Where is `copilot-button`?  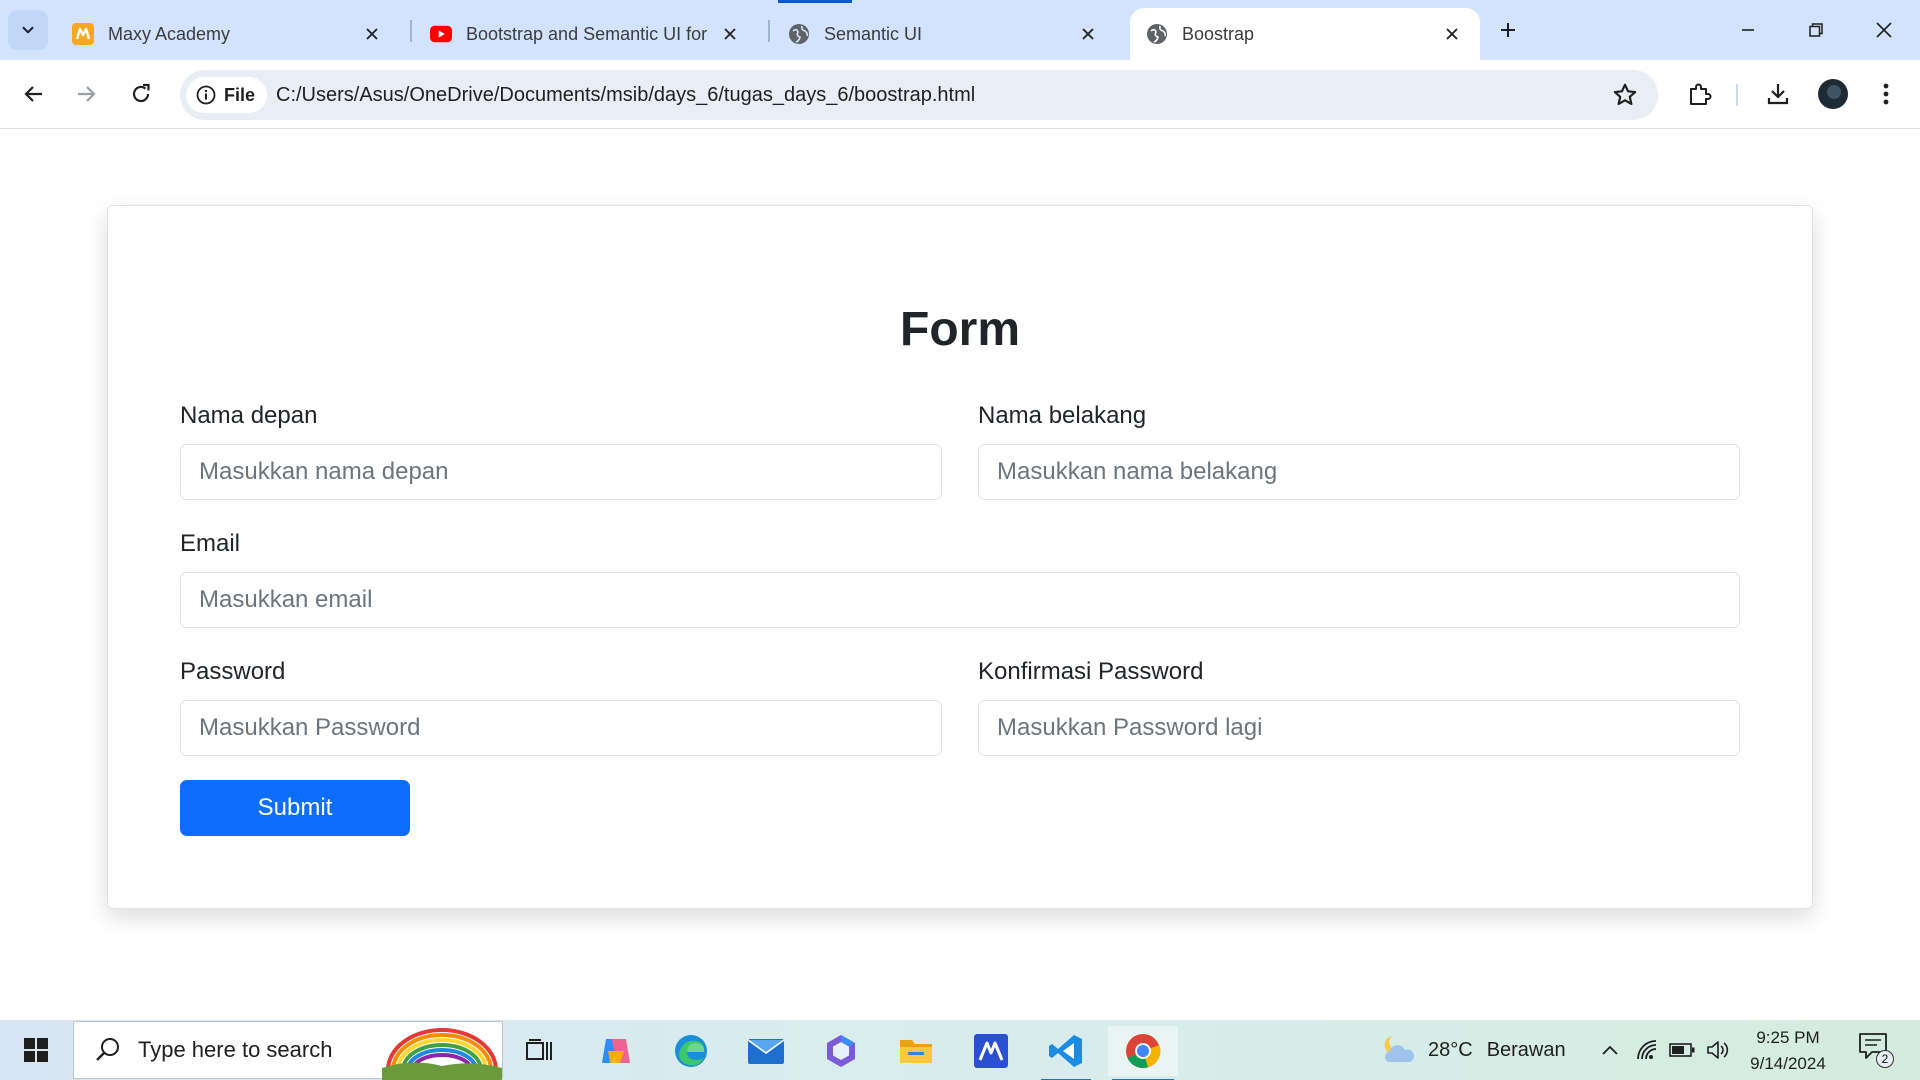
copilot-button is located at coordinates (616, 1051).